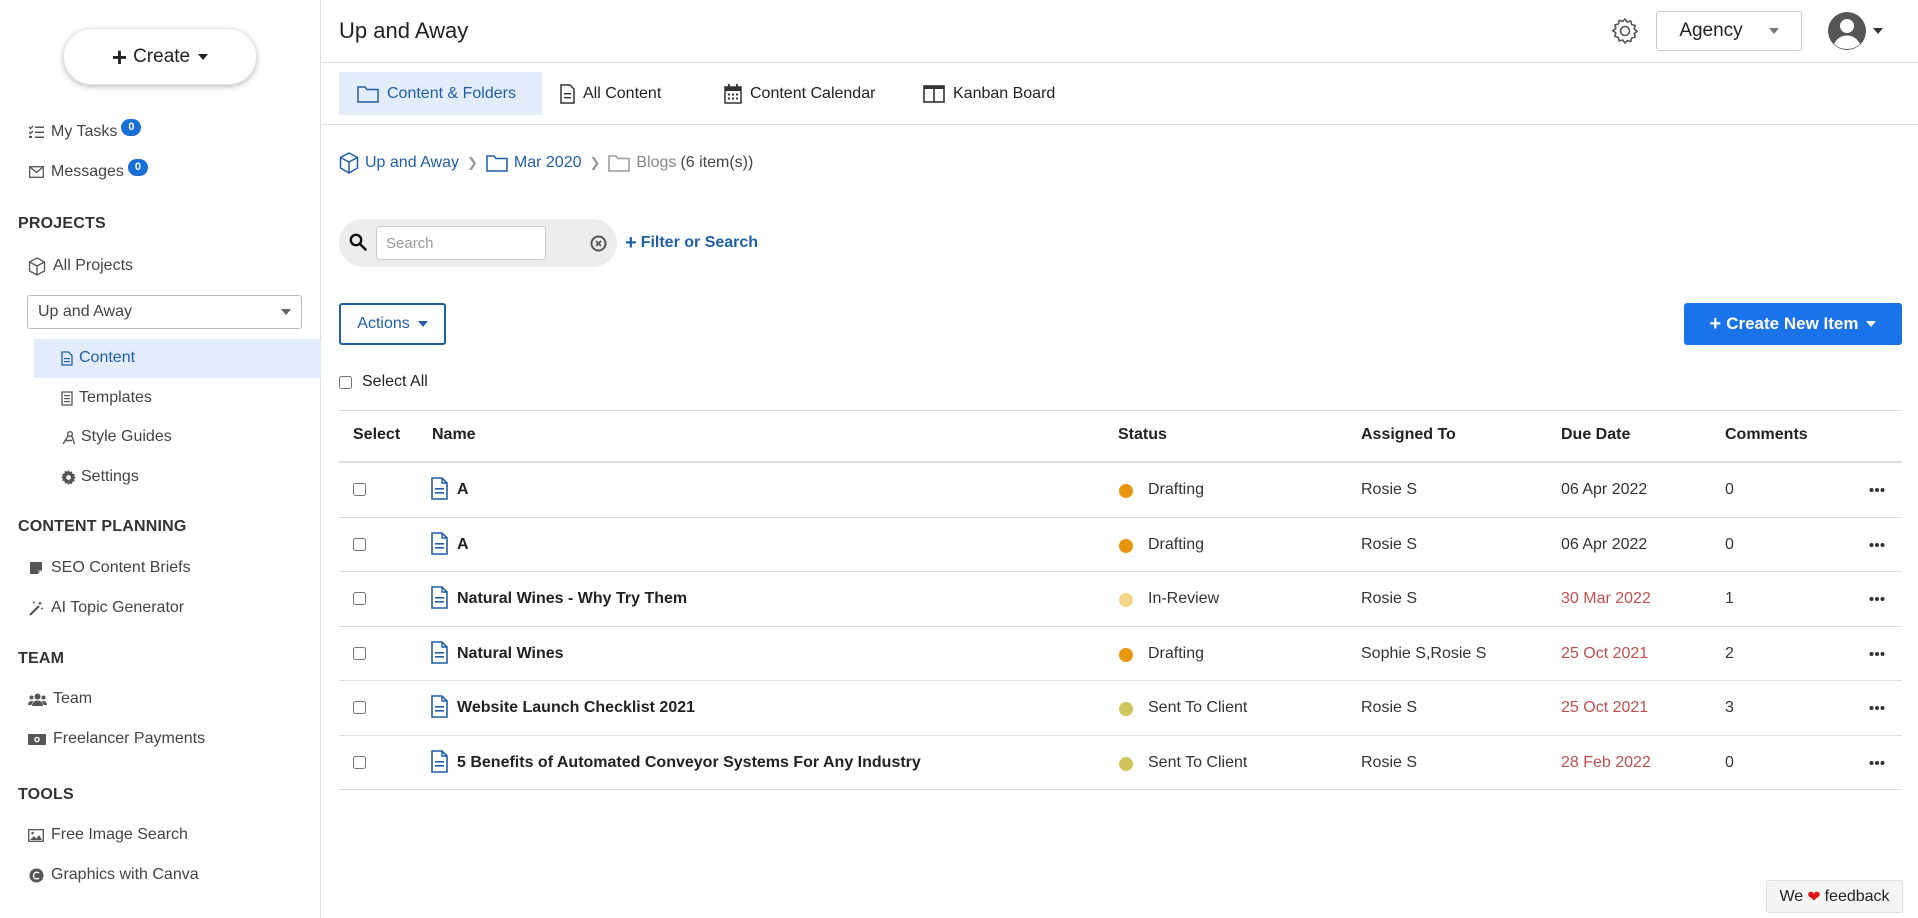 The width and height of the screenshot is (1918, 918). I want to click on settings-label: Settings, so click(110, 476).